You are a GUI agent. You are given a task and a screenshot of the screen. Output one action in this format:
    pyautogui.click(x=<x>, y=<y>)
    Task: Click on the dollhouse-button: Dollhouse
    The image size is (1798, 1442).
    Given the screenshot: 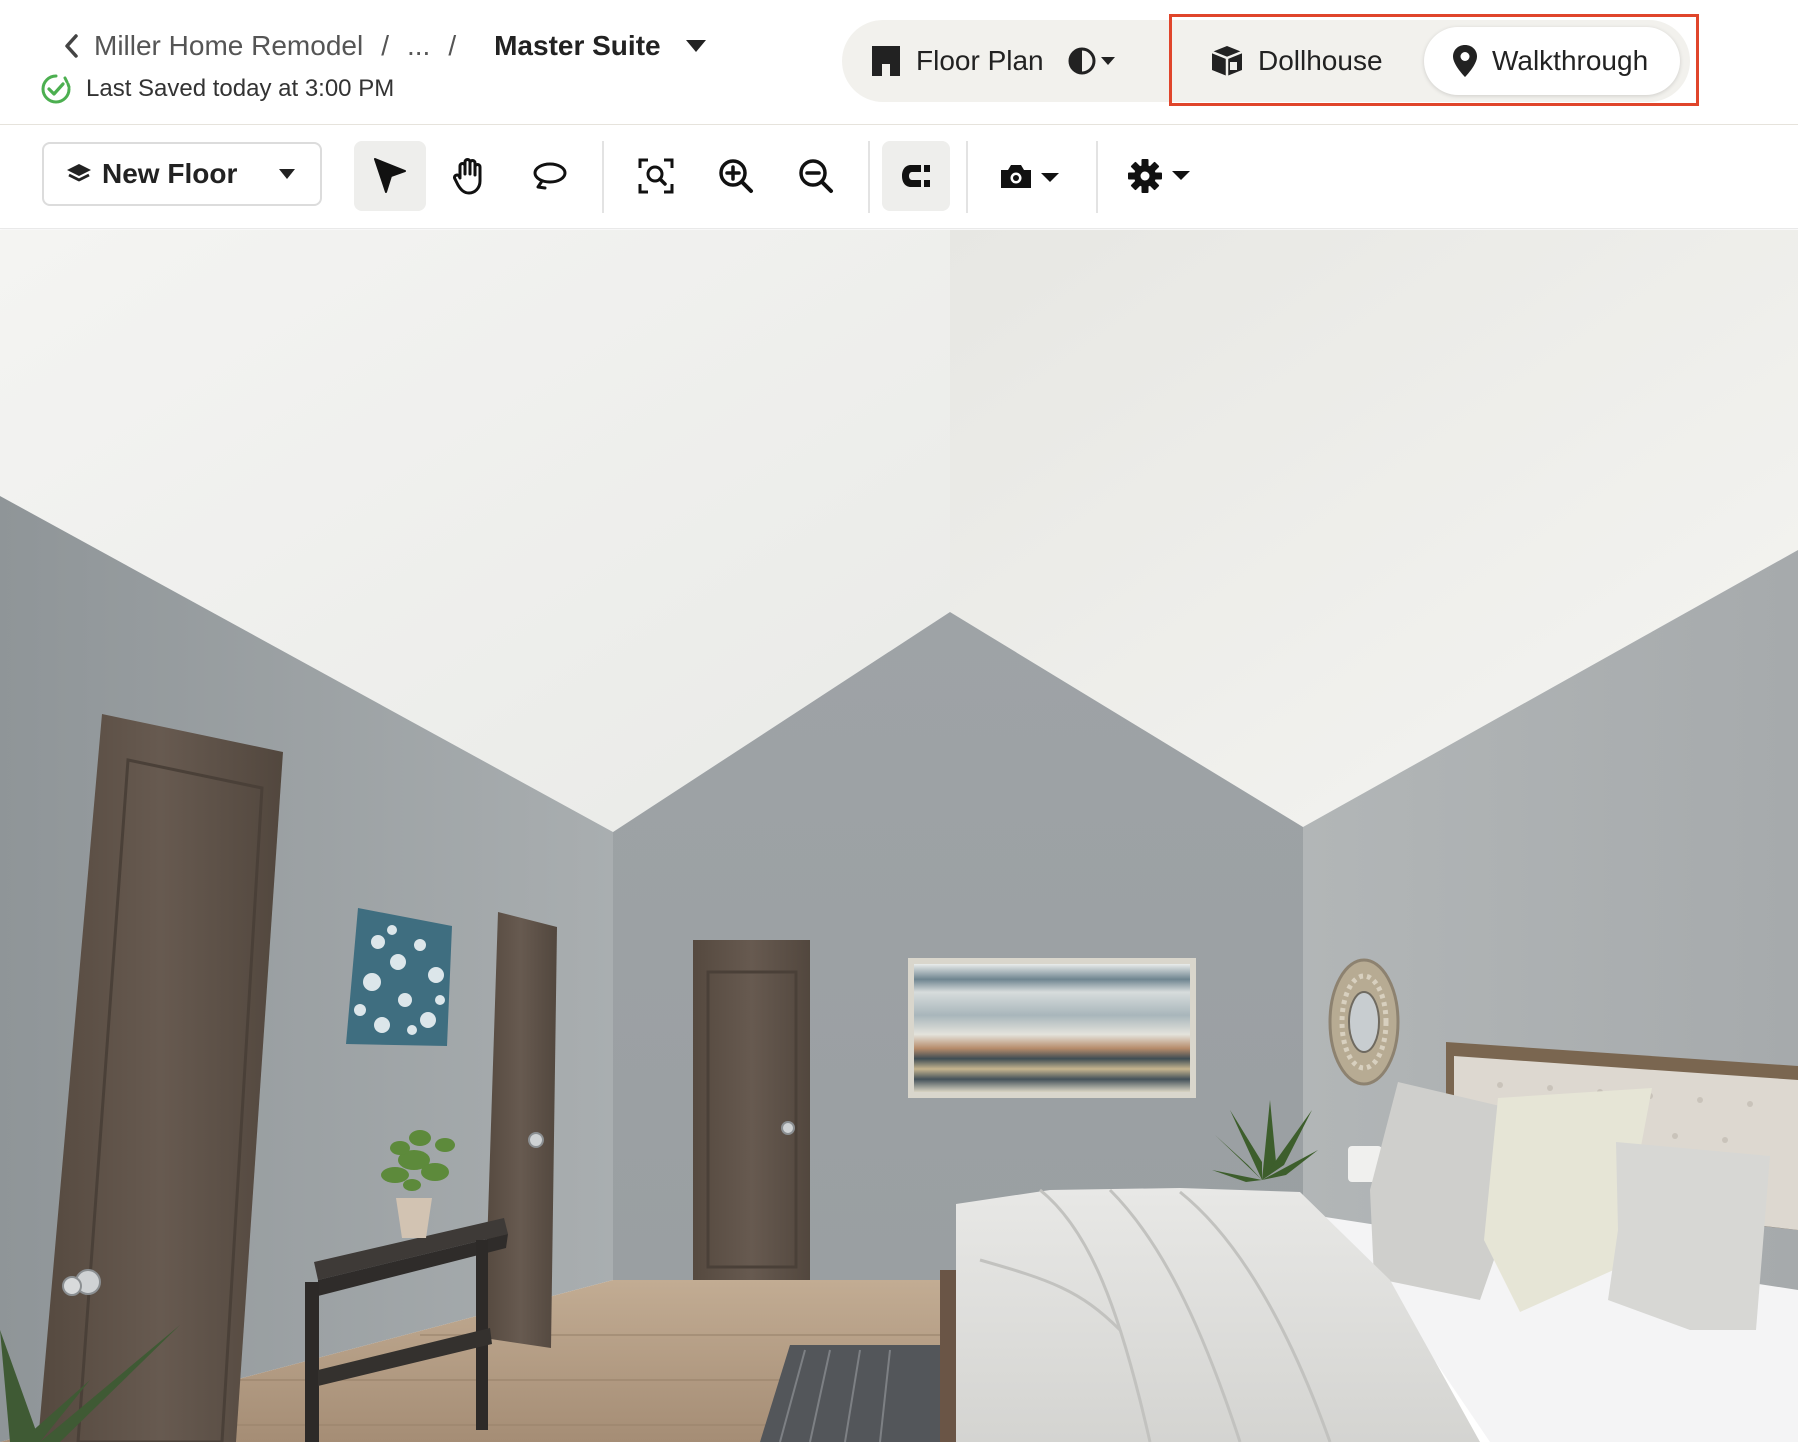 What is the action you would take?
    pyautogui.click(x=1296, y=61)
    